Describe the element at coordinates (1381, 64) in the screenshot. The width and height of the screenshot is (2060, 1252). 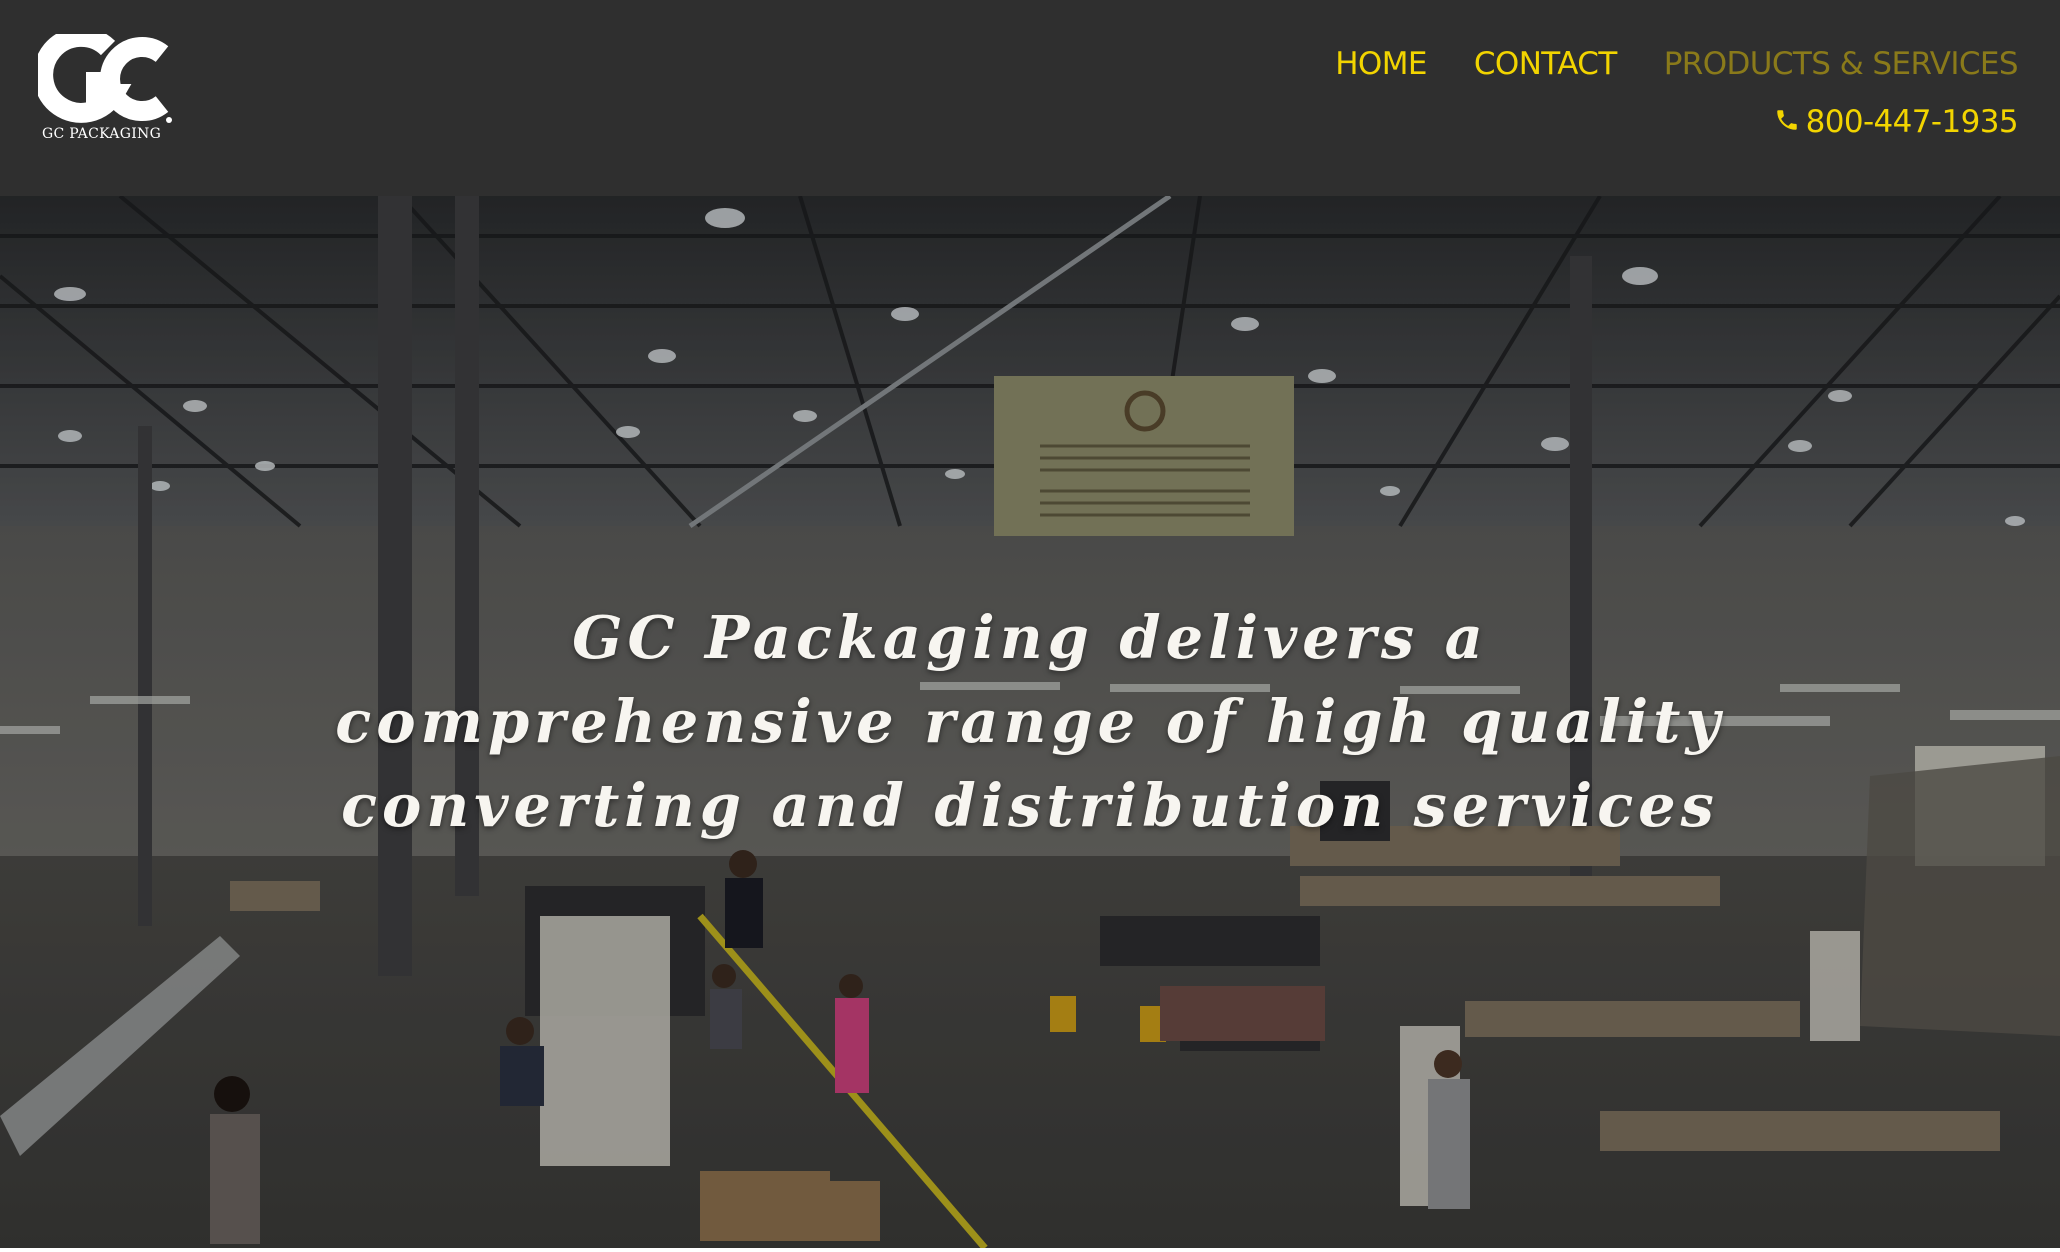
I see `nav-home: HOME` at that location.